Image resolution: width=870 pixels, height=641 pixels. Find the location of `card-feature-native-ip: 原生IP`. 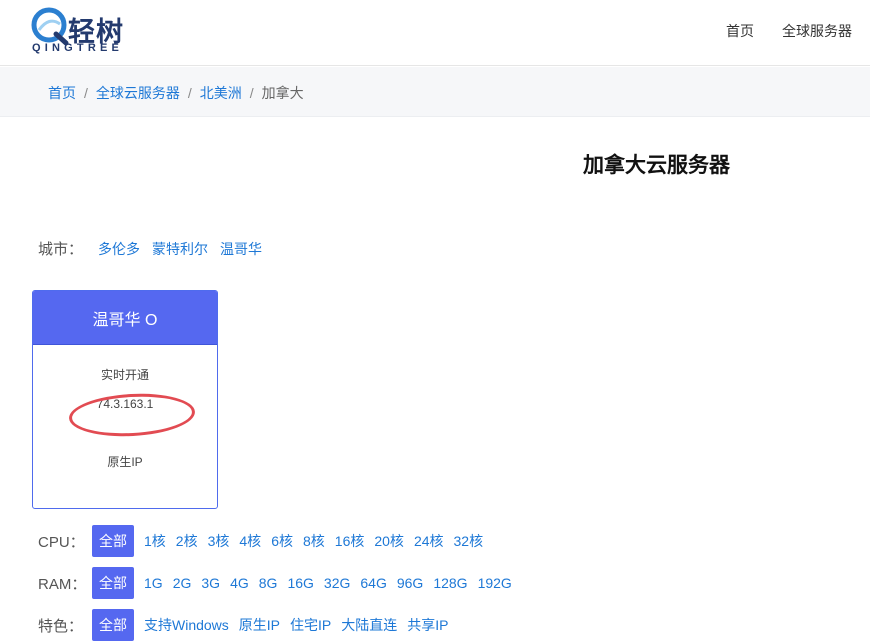

card-feature-native-ip: 原生IP is located at coordinates (125, 462).